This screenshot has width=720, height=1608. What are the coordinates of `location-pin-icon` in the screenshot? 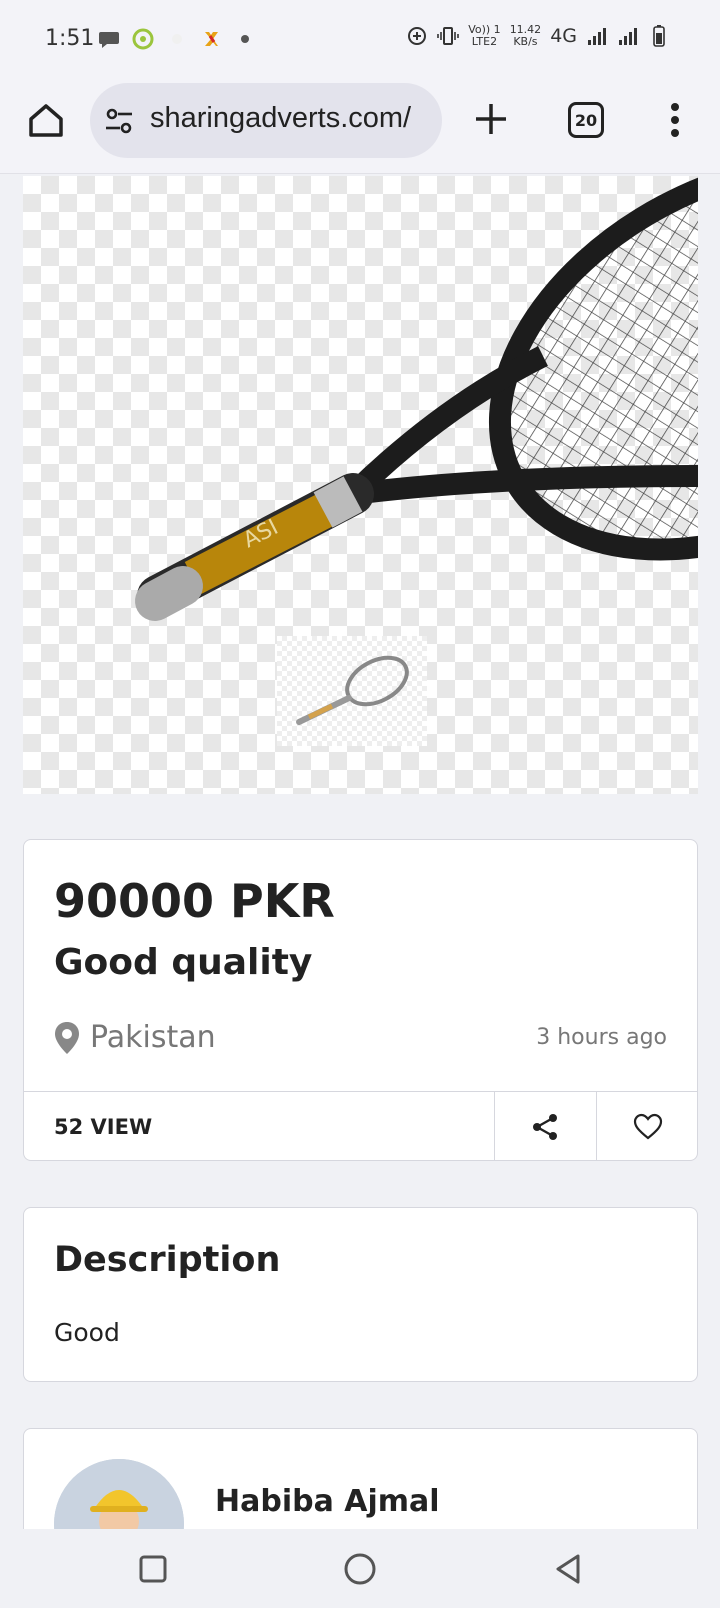 It's located at (67, 1037).